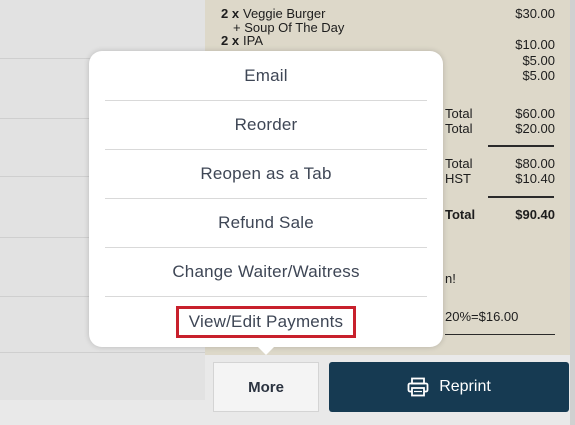 The width and height of the screenshot is (575, 425). What do you see at coordinates (482, 316) in the screenshot?
I see `receipt-tip-suggestion: 20%=$16.00` at bounding box center [482, 316].